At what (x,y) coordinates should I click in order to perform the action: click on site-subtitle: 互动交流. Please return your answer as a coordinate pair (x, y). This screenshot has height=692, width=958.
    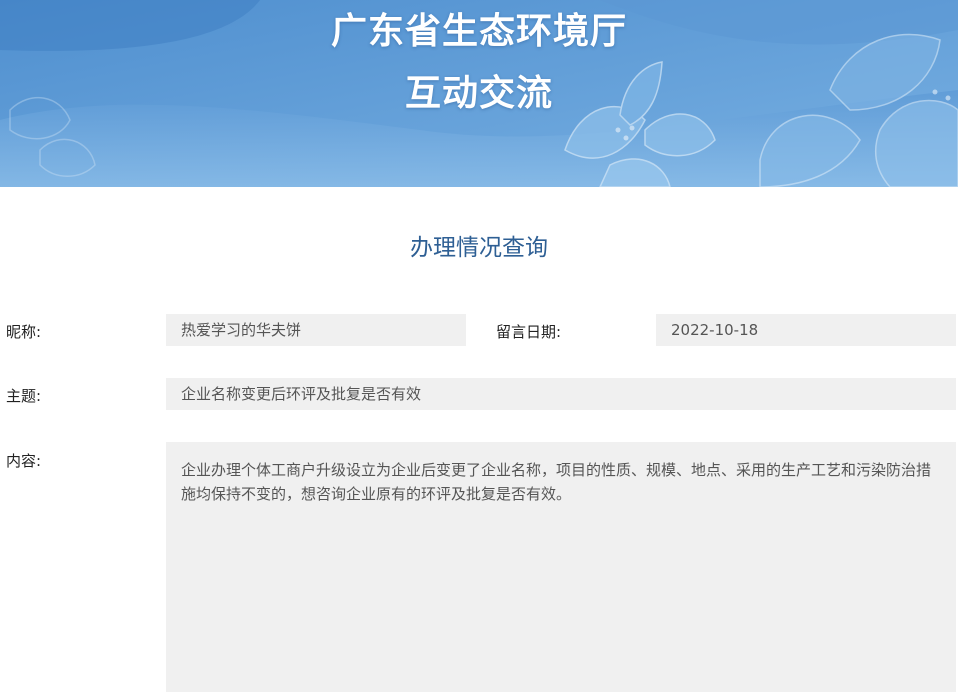
    Looking at the image, I should click on (478, 93).